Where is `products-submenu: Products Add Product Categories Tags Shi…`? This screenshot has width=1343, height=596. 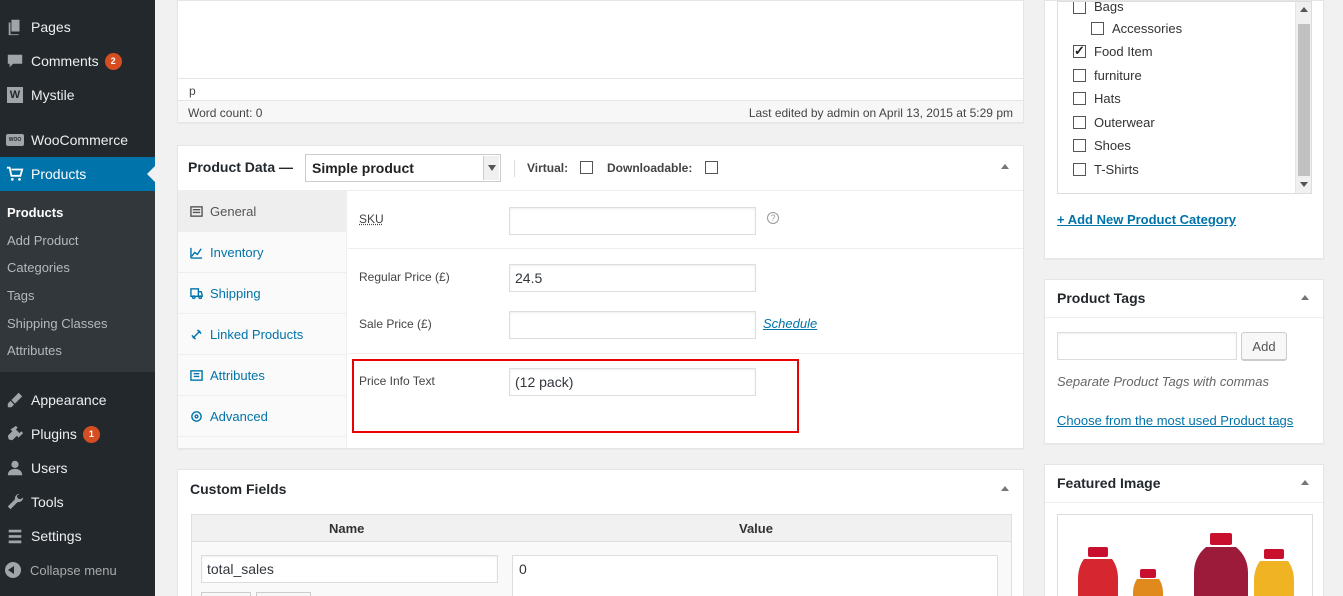
products-submenu: Products Add Product Categories Tags Shi… is located at coordinates (77, 281).